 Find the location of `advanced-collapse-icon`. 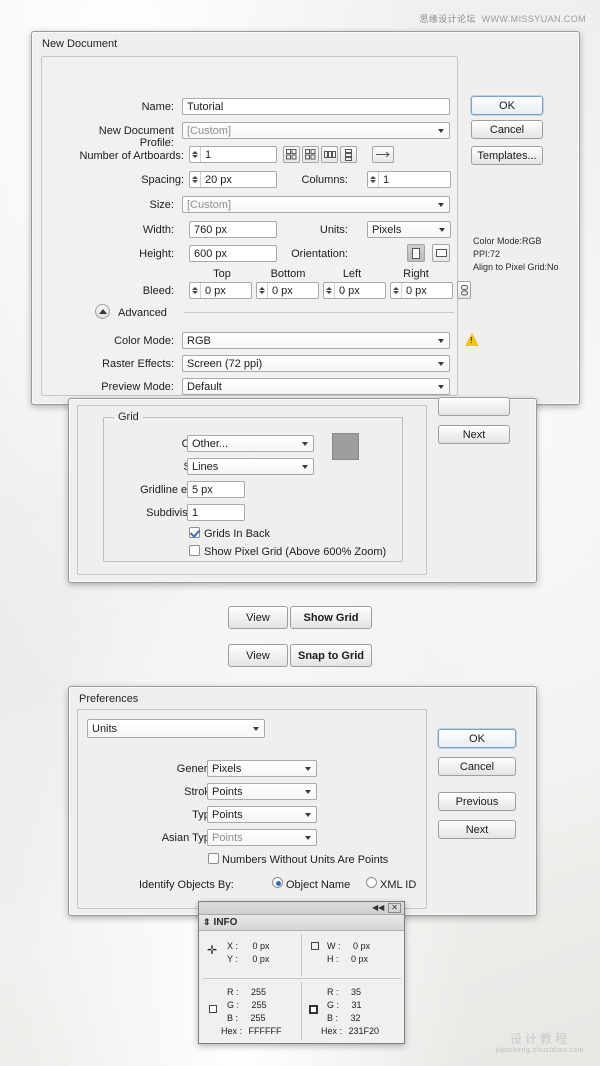

advanced-collapse-icon is located at coordinates (102, 311).